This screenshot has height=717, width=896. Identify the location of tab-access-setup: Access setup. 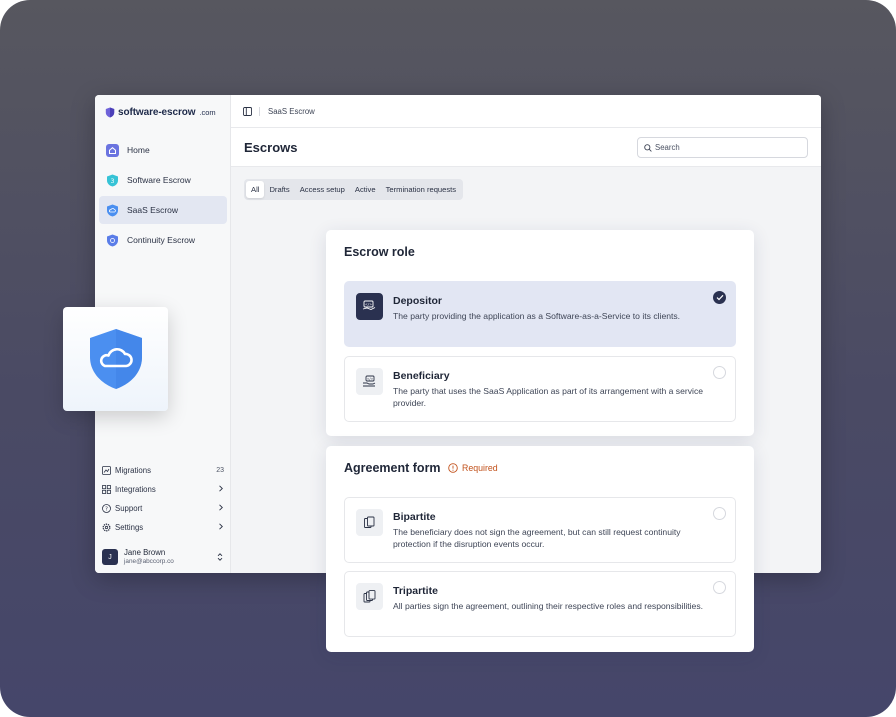
(322, 189).